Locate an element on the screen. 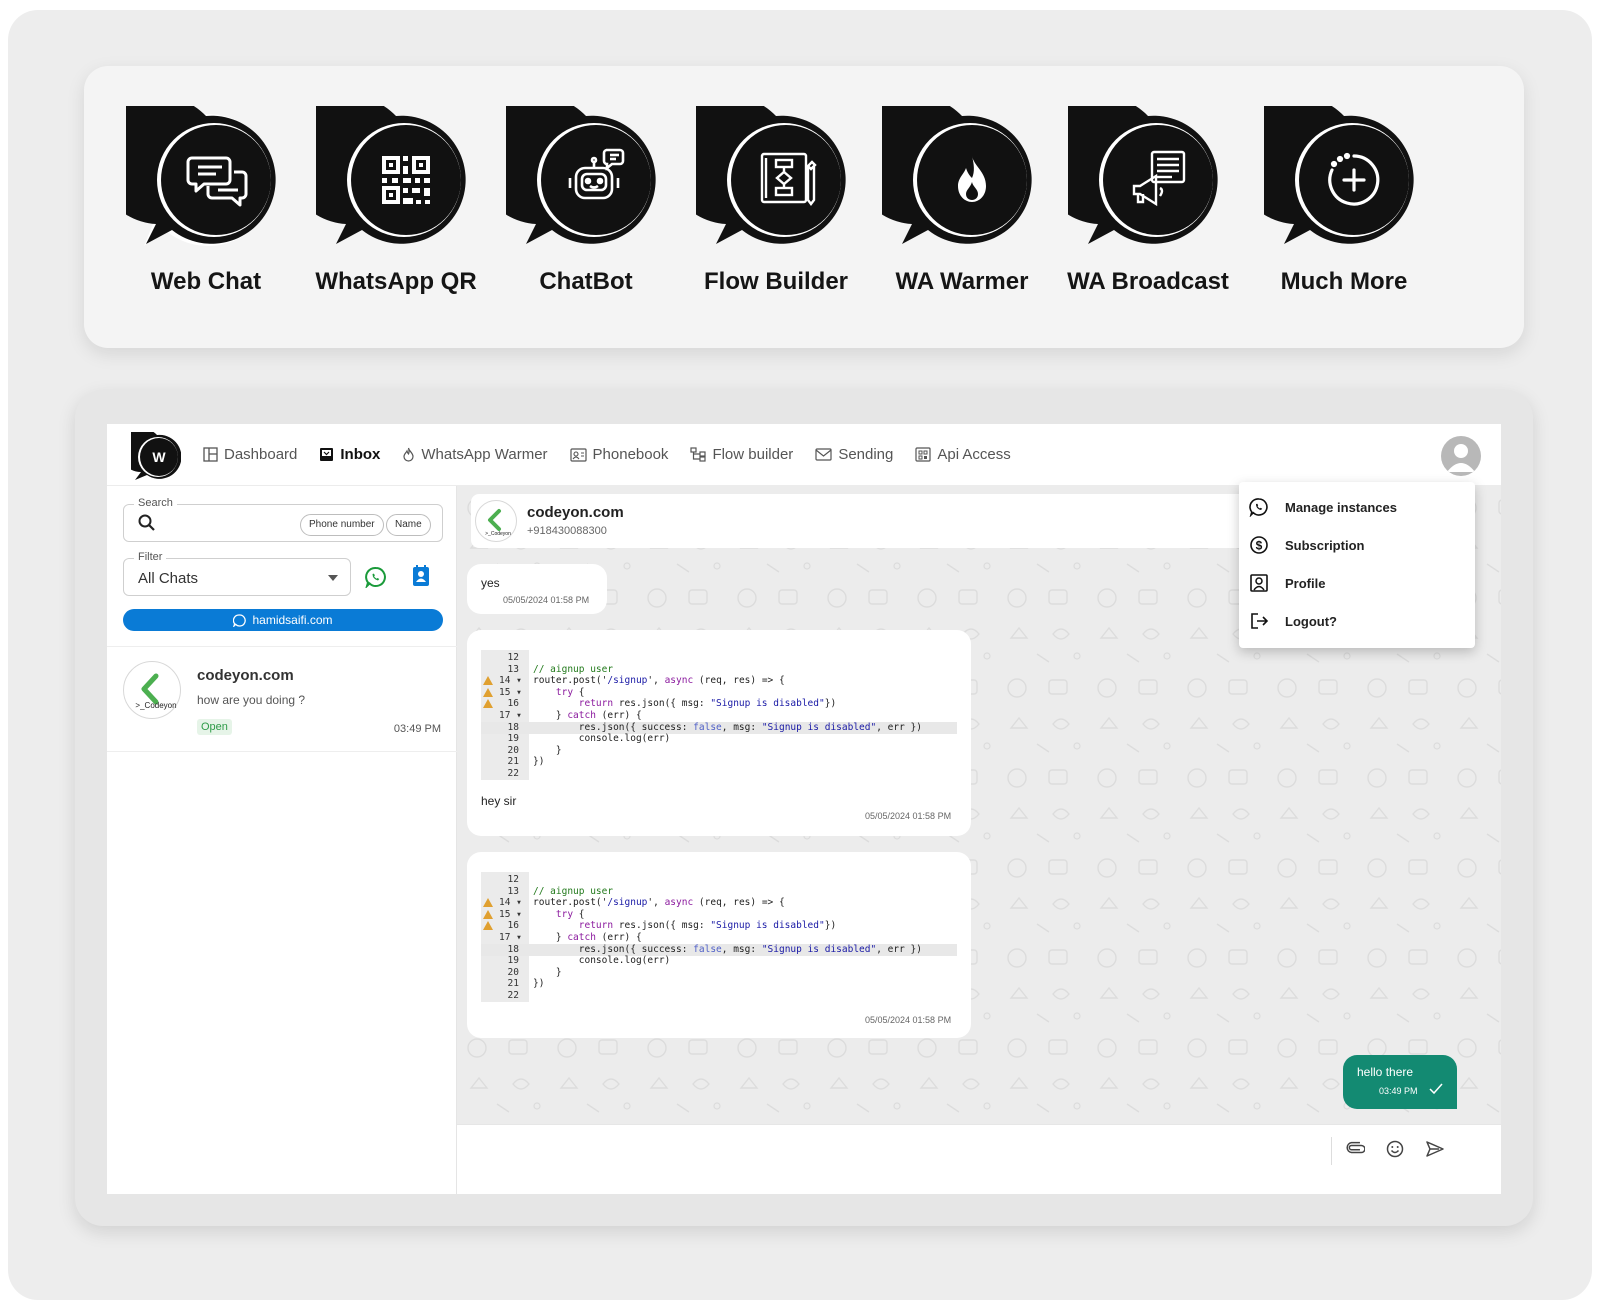 This screenshot has width=1600, height=1307. contacts-button is located at coordinates (421, 578).